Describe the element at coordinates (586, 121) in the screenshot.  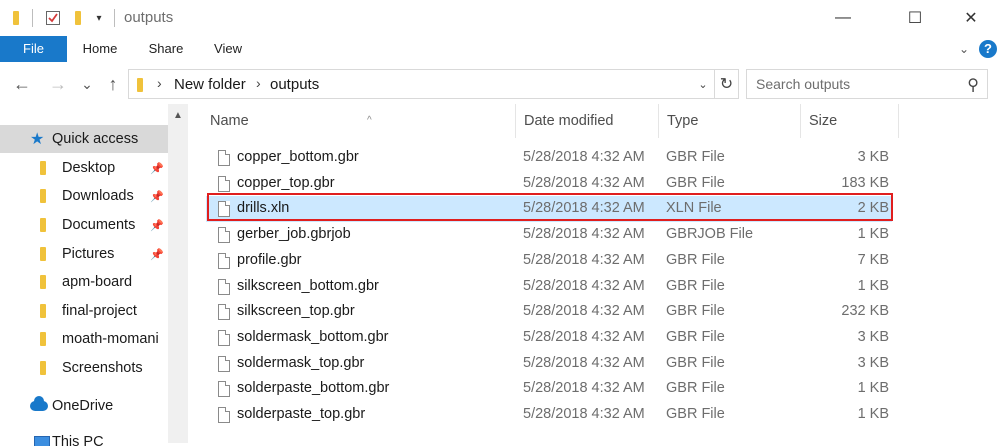
I see `column-header-date-modified: Date modified` at that location.